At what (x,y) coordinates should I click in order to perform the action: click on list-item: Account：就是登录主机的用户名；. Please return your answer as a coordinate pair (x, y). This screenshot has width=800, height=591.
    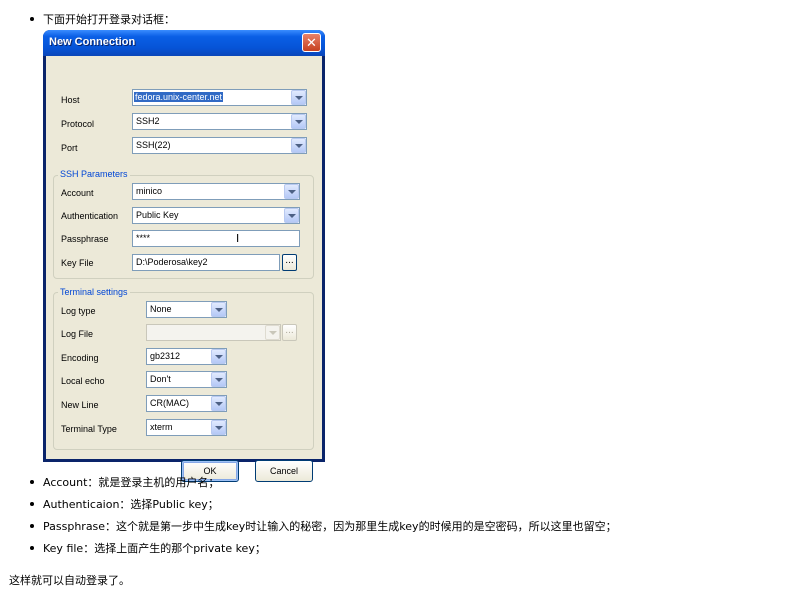
    Looking at the image, I should click on (124, 482).